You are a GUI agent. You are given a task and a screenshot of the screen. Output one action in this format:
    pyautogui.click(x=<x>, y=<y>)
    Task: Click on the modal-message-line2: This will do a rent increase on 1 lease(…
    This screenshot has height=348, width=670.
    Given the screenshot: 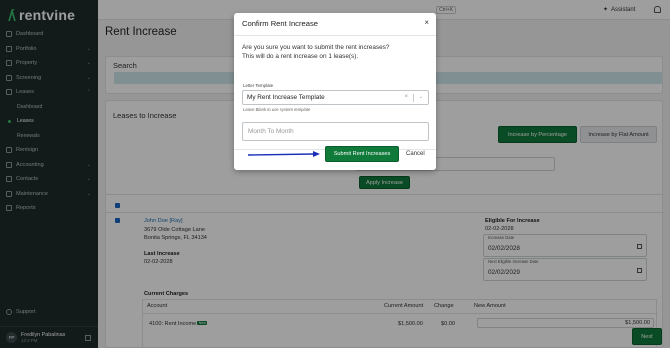 What is the action you would take?
    pyautogui.click(x=300, y=56)
    